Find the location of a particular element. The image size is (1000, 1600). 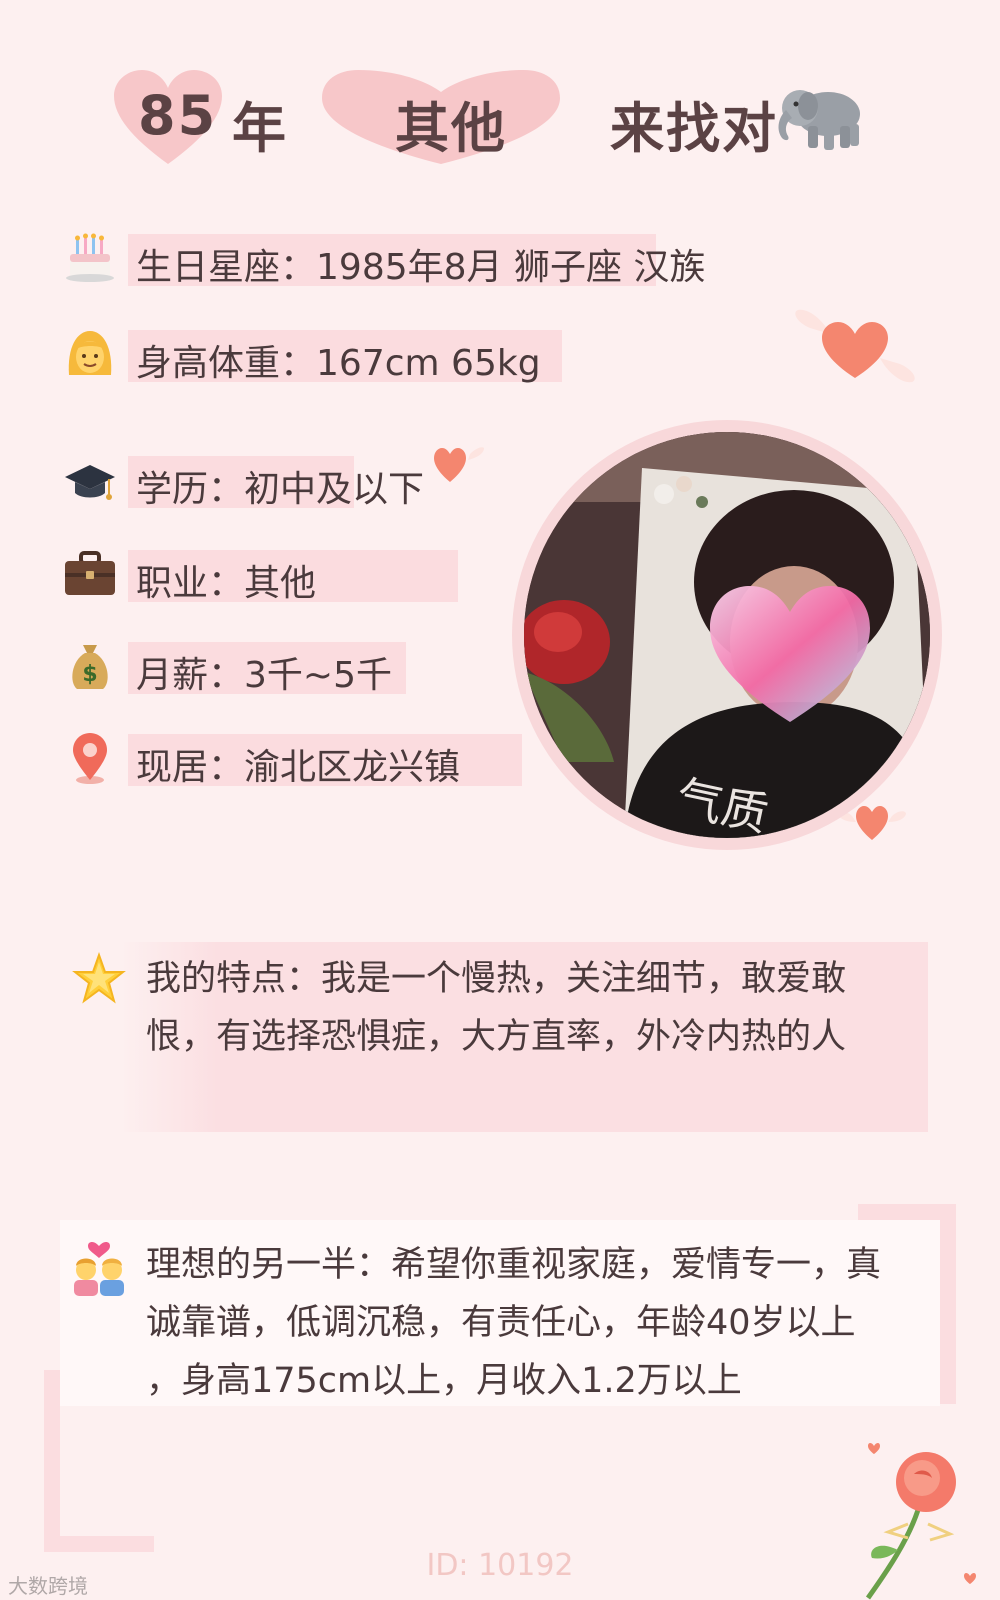

residence-row: 现居：渝北区龙兴镇 is located at coordinates (298, 764).